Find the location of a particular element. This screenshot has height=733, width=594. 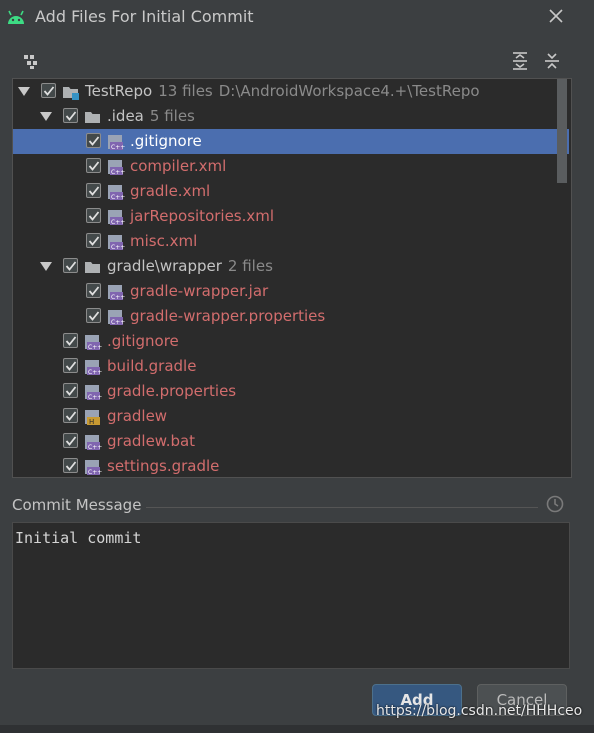

watermark-text: https://blog.csdn.net/HHHceo is located at coordinates (479, 711).